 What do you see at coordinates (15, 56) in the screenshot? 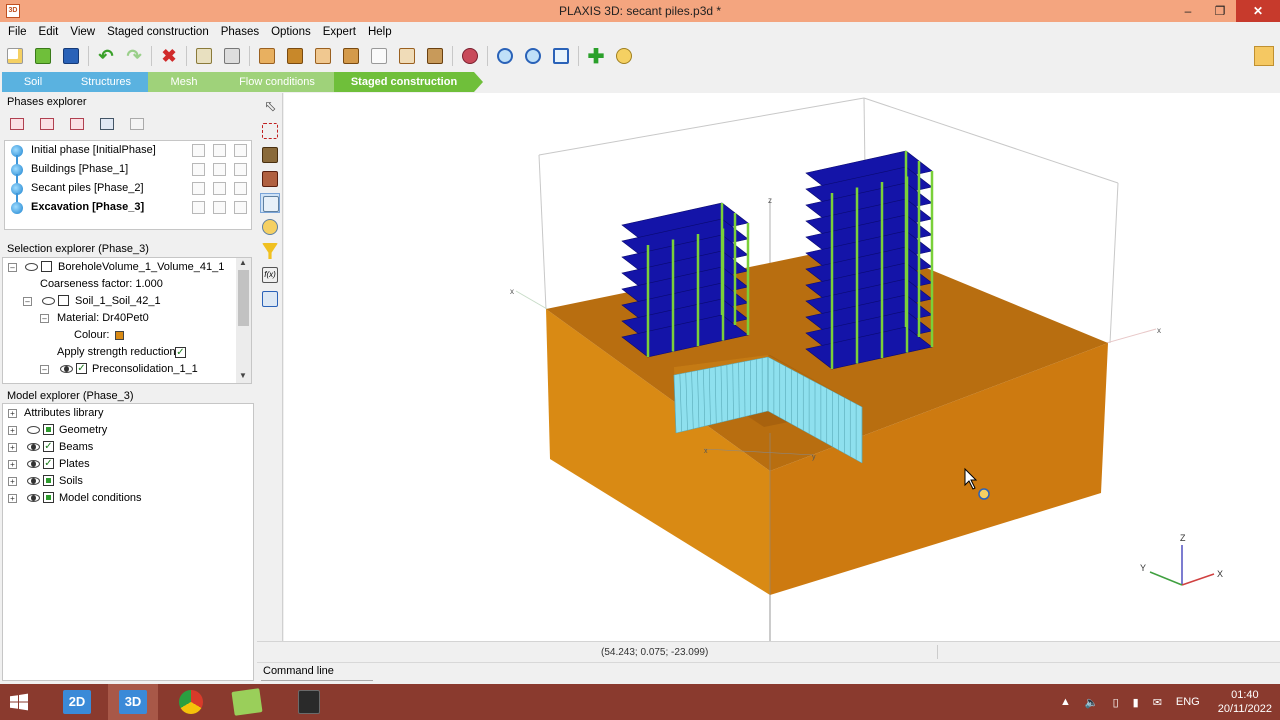
I see `new-project-button` at bounding box center [15, 56].